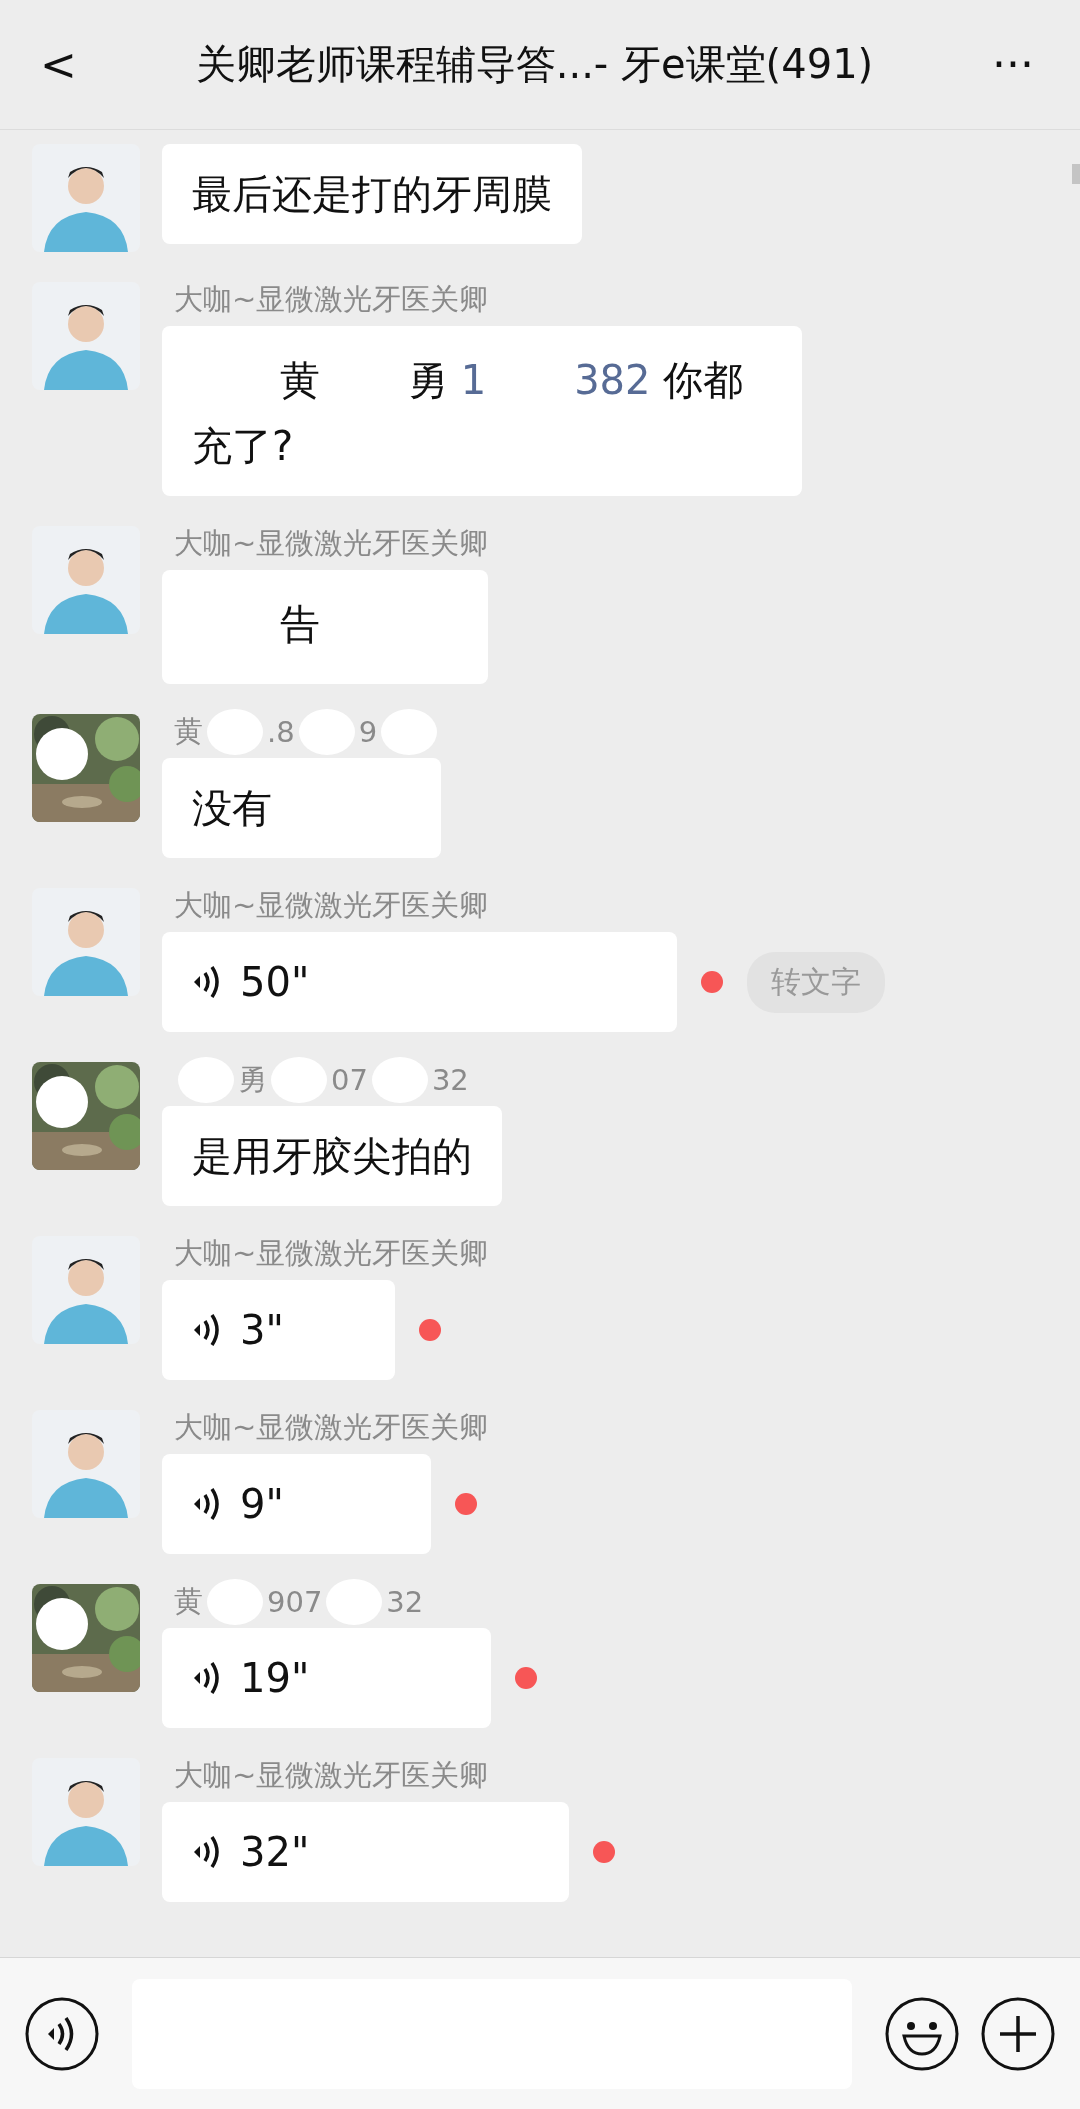 The width and height of the screenshot is (1080, 2109). I want to click on sender-name: .8, so click(281, 732).